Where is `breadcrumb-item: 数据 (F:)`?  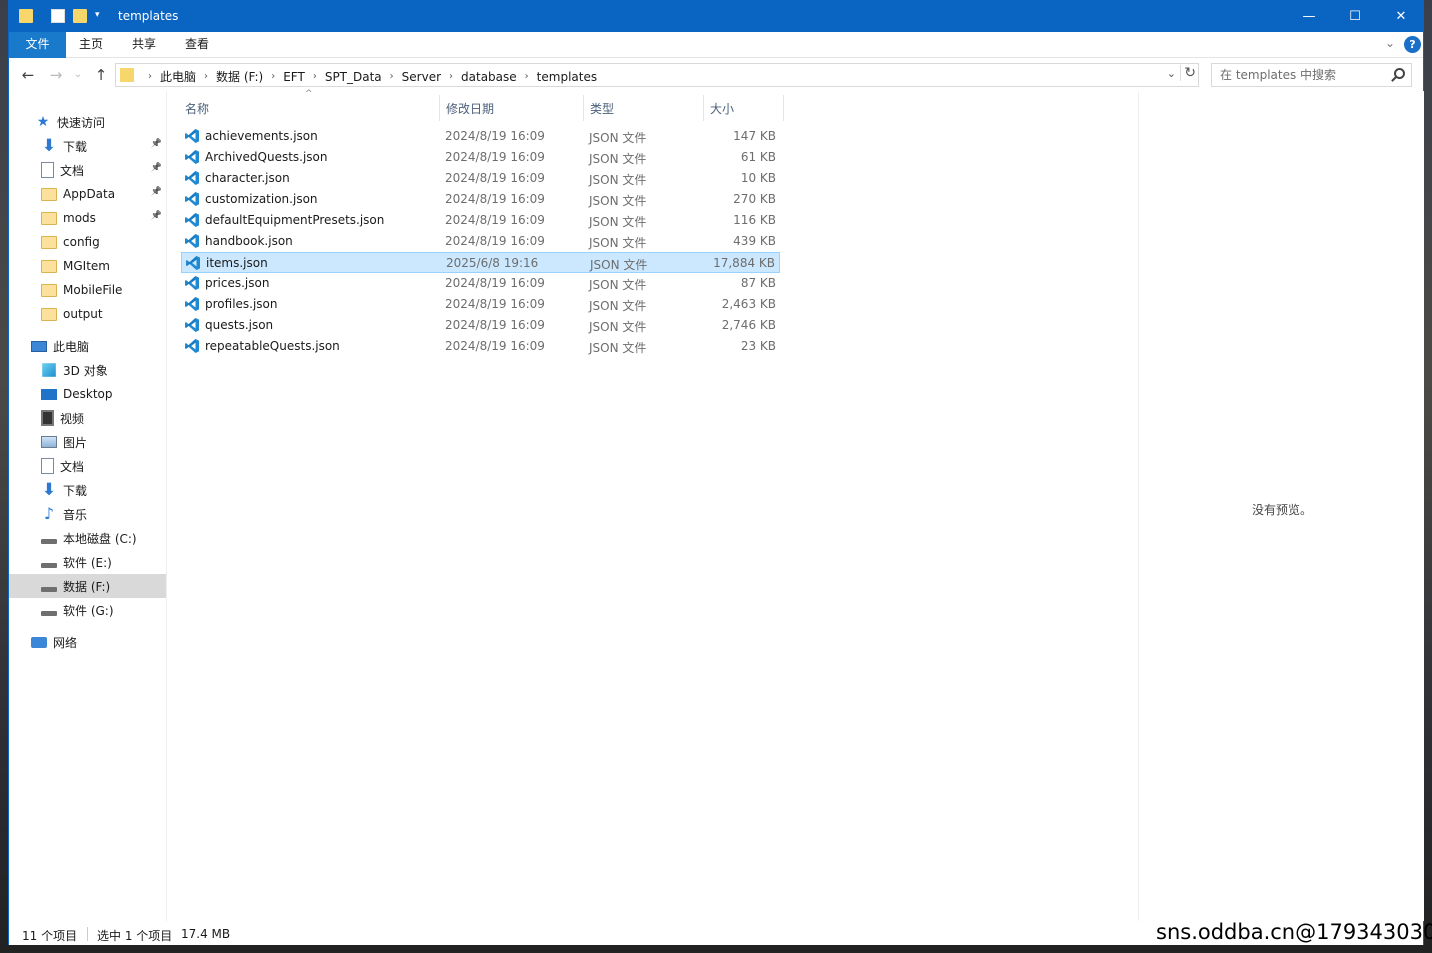
breadcrumb-item: 数据 (F:) is located at coordinates (239, 76).